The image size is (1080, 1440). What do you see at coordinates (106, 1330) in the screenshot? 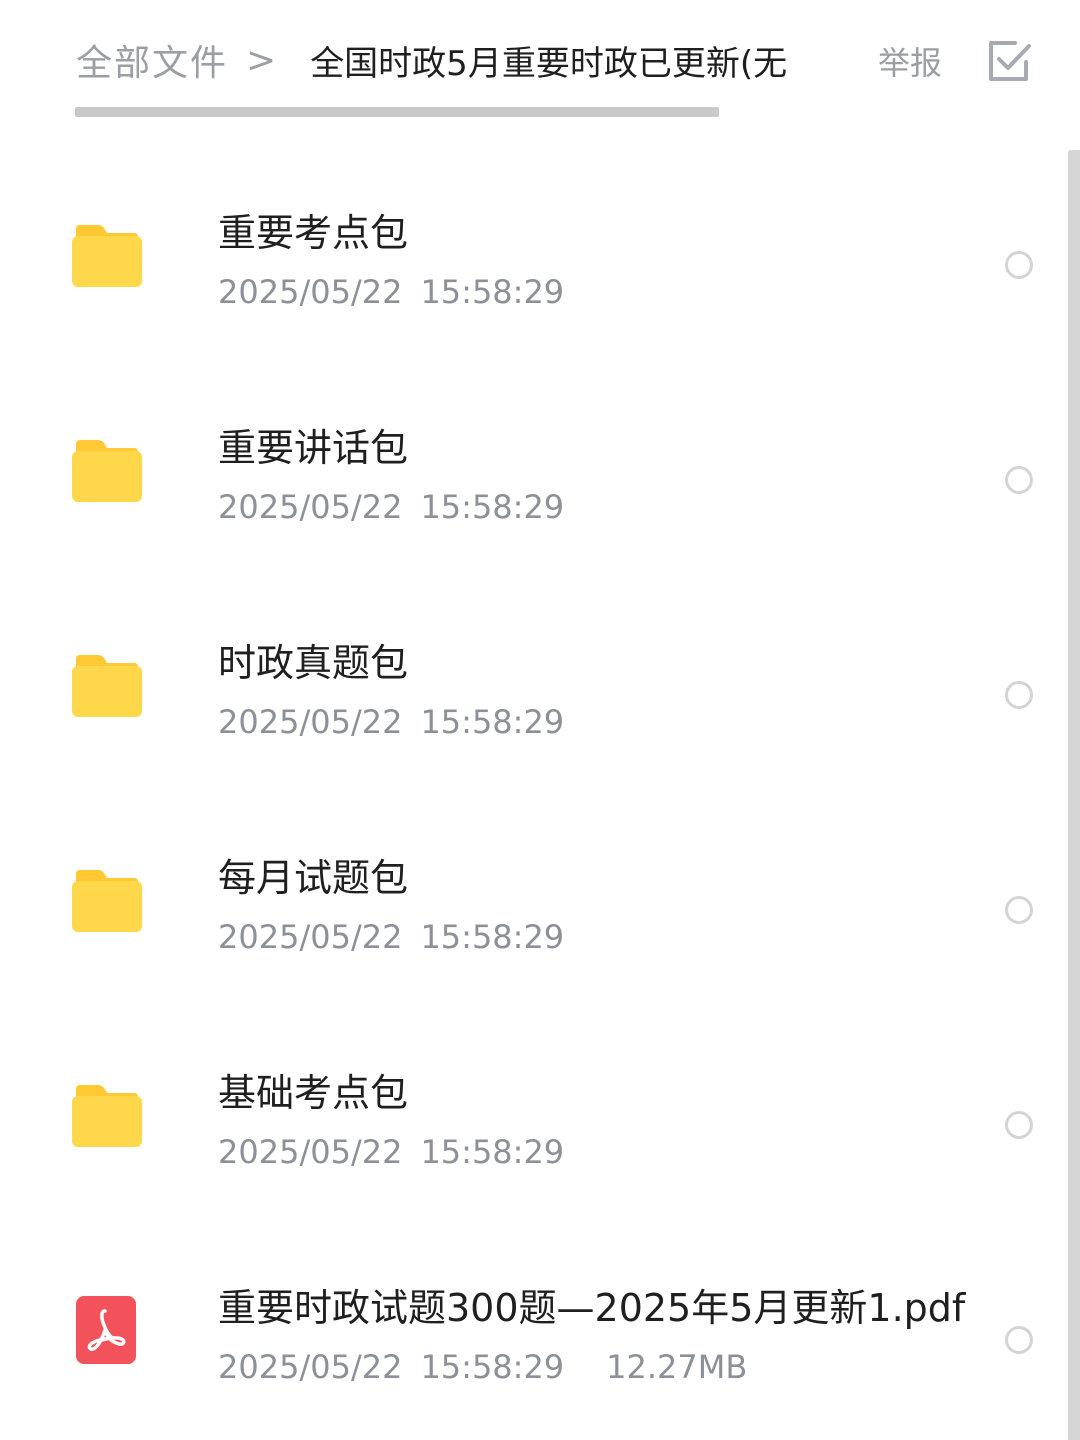
I see `pdf-icon` at bounding box center [106, 1330].